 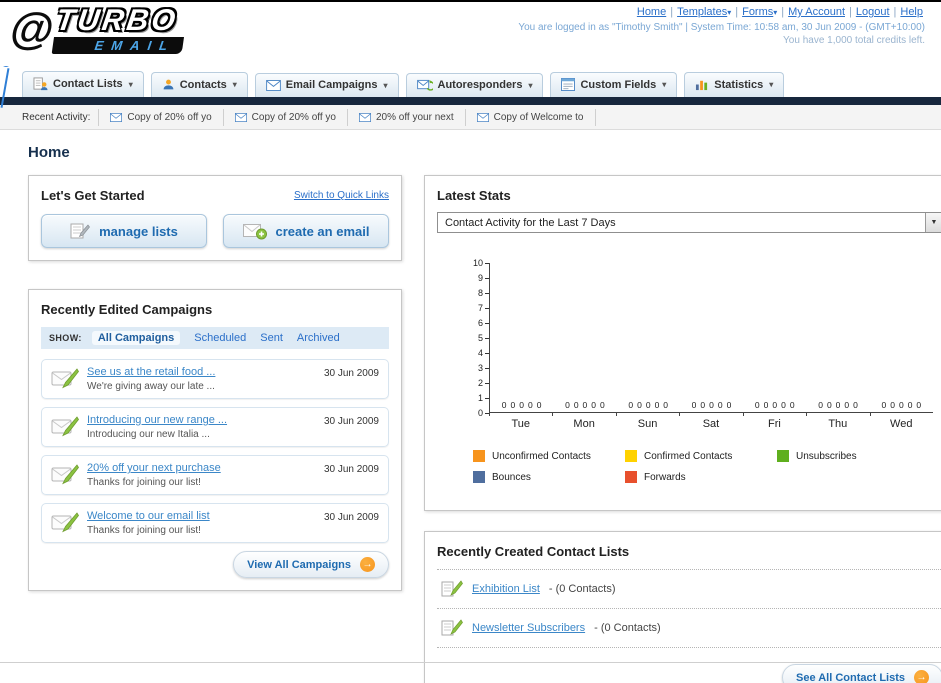 I want to click on campaign-title-link: 20% off your next purchase, so click(x=201, y=468).